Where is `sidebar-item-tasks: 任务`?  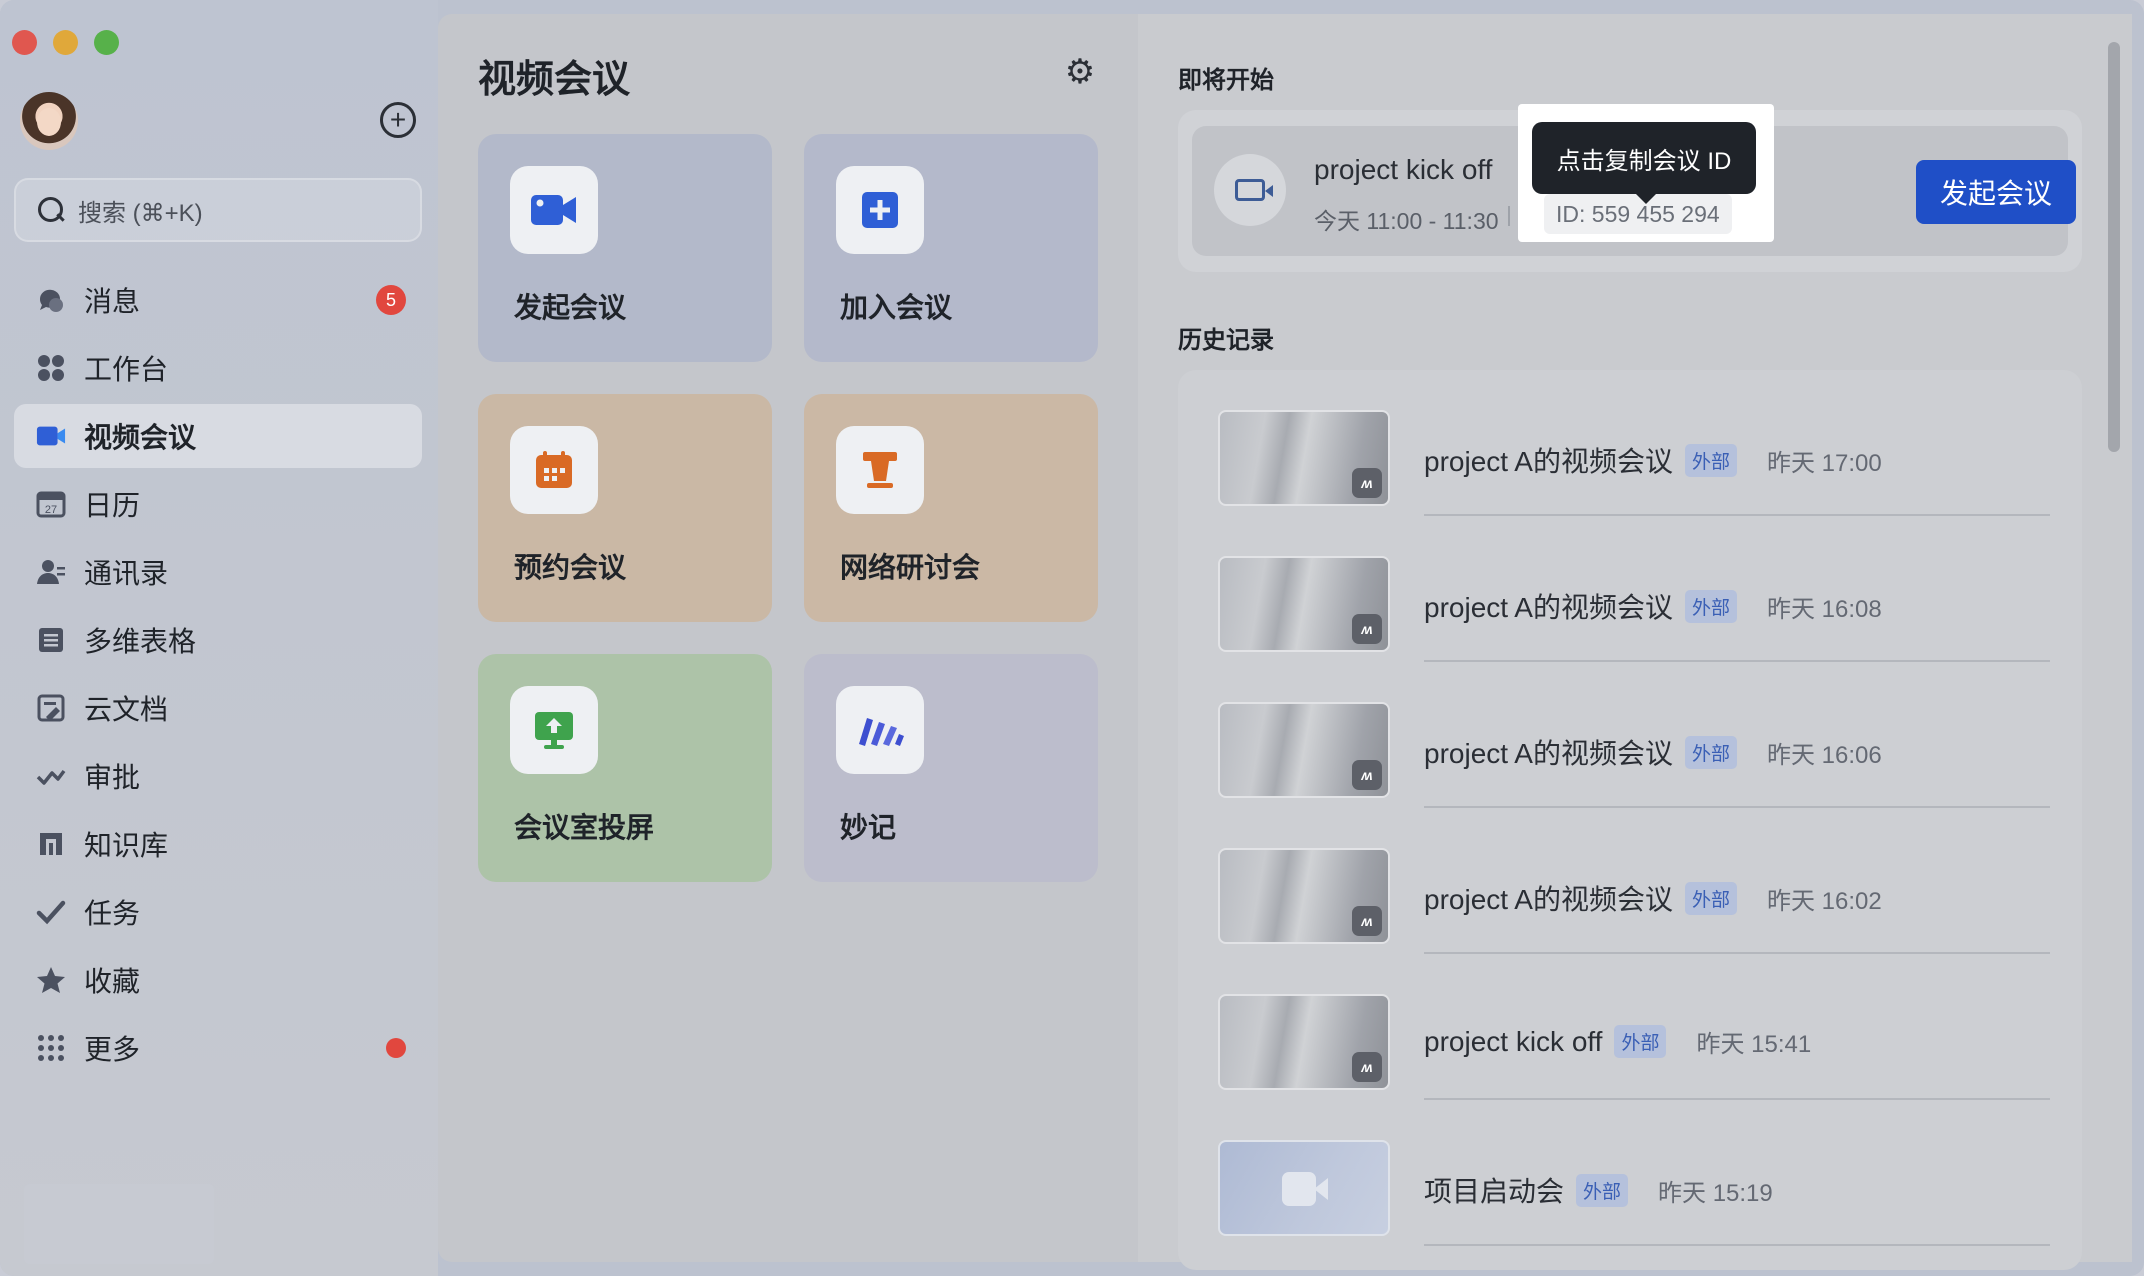 sidebar-item-tasks: 任务 is located at coordinates (218, 912).